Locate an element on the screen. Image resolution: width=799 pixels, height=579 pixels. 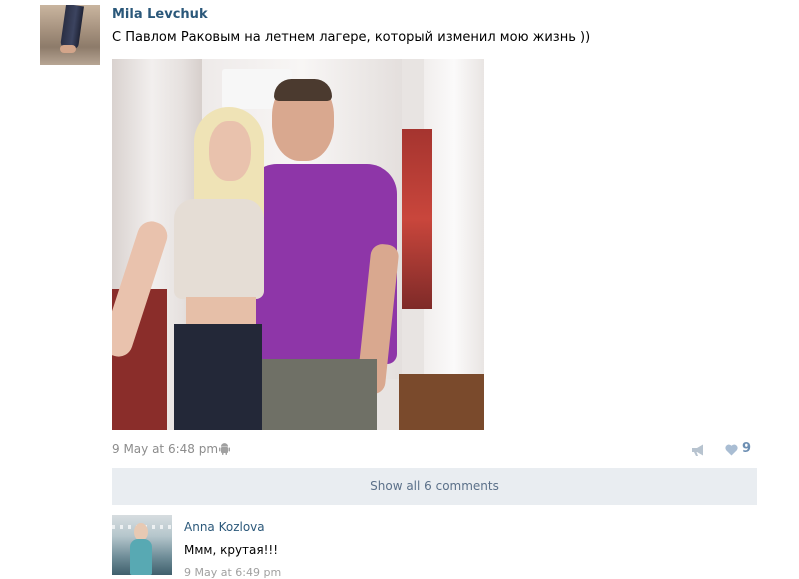
photo-woman-top is located at coordinates (219, 249).